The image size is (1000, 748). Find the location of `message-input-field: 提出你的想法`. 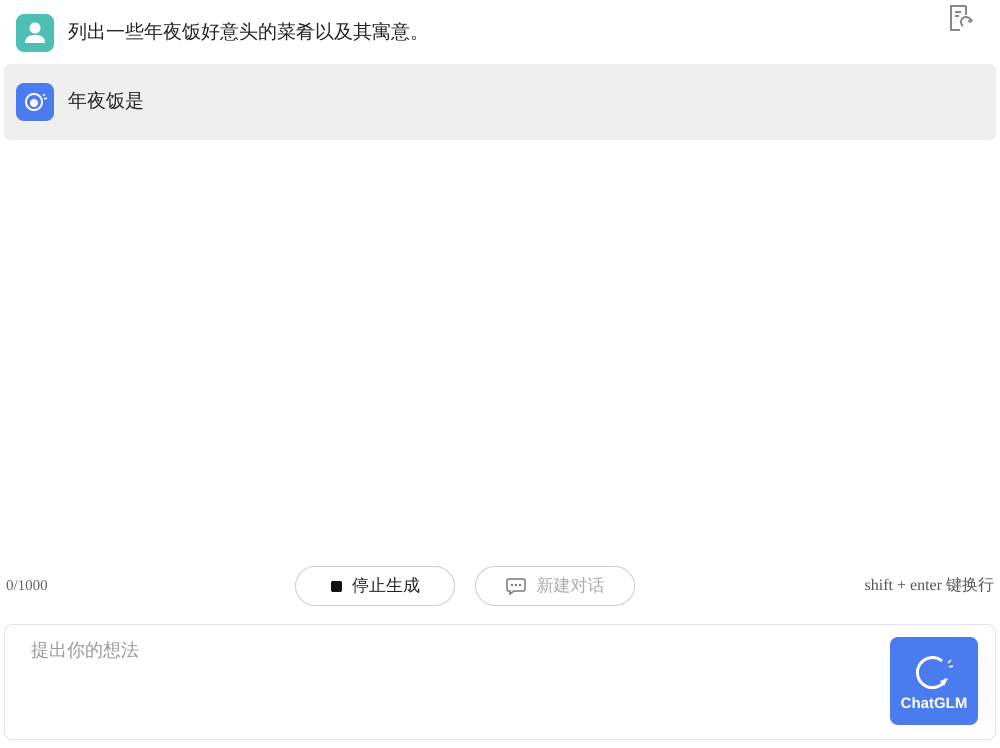

message-input-field: 提出你的想法 is located at coordinates (460, 650).